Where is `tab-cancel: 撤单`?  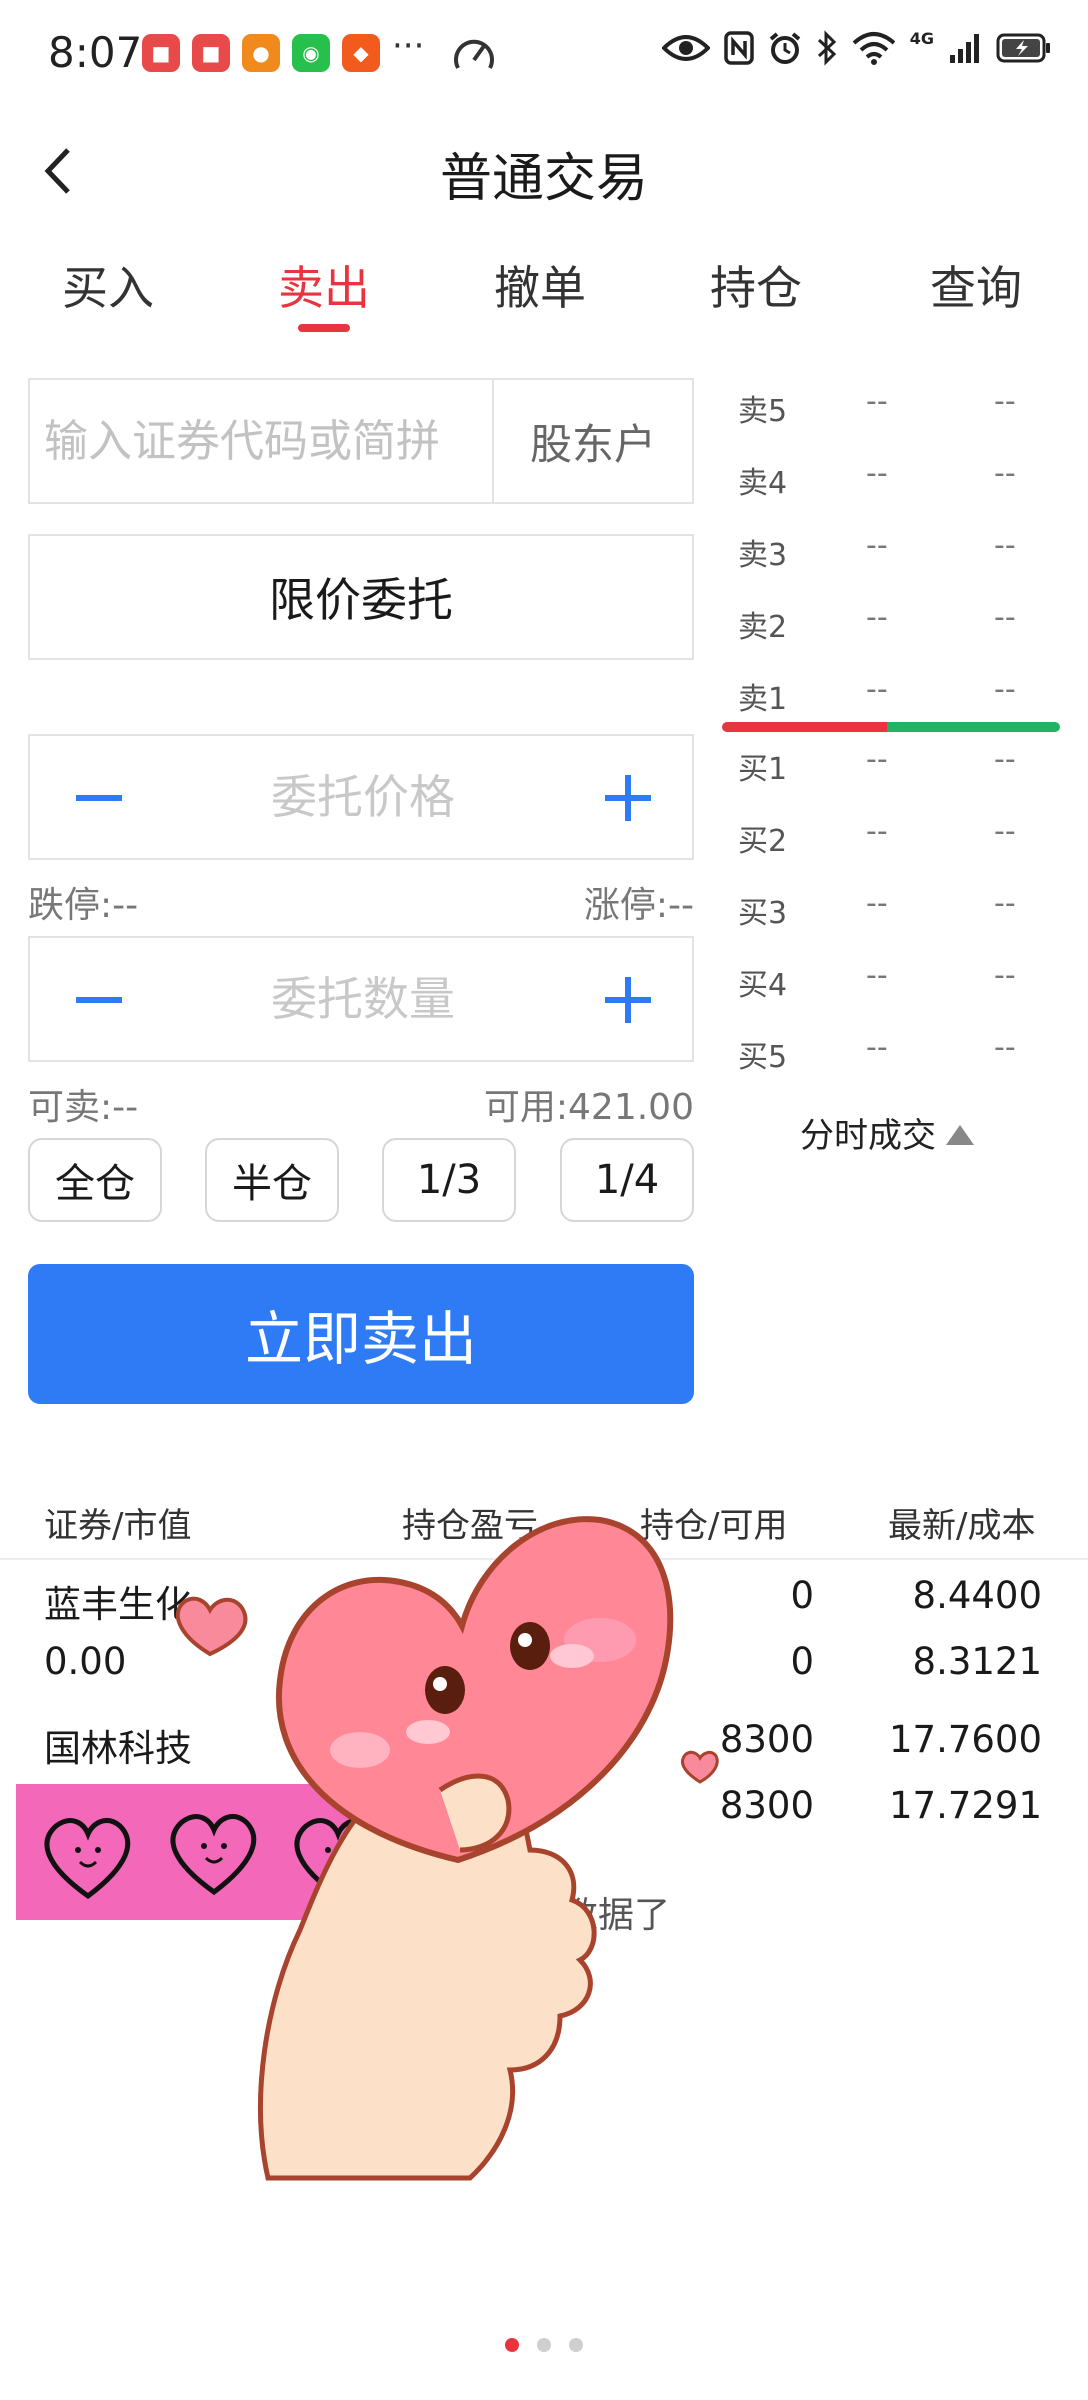
tab-cancel: 撤单 is located at coordinates (540, 285).